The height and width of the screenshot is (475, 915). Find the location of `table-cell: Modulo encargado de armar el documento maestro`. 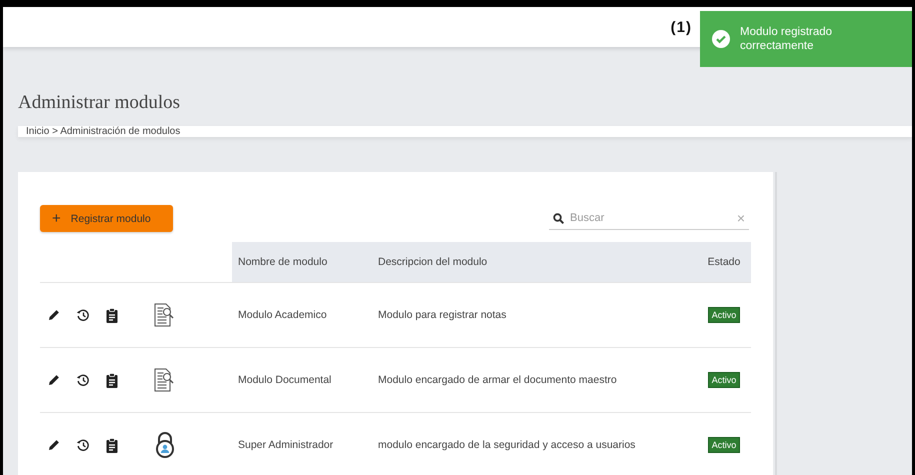

table-cell: Modulo encargado de armar el documento maestro is located at coordinates (535, 380).